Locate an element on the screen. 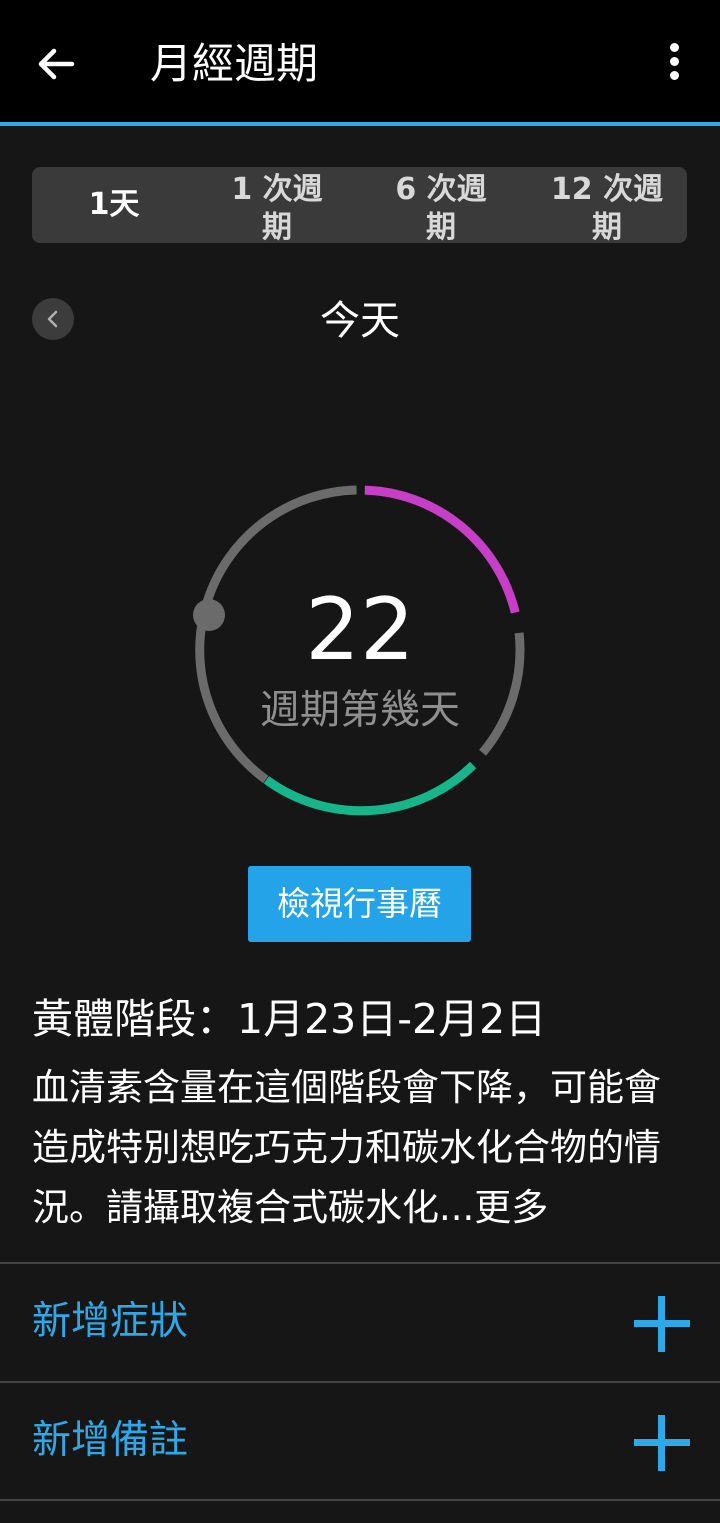 The image size is (720, 1523). add-note-label: 新增備註 is located at coordinates (110, 1440).